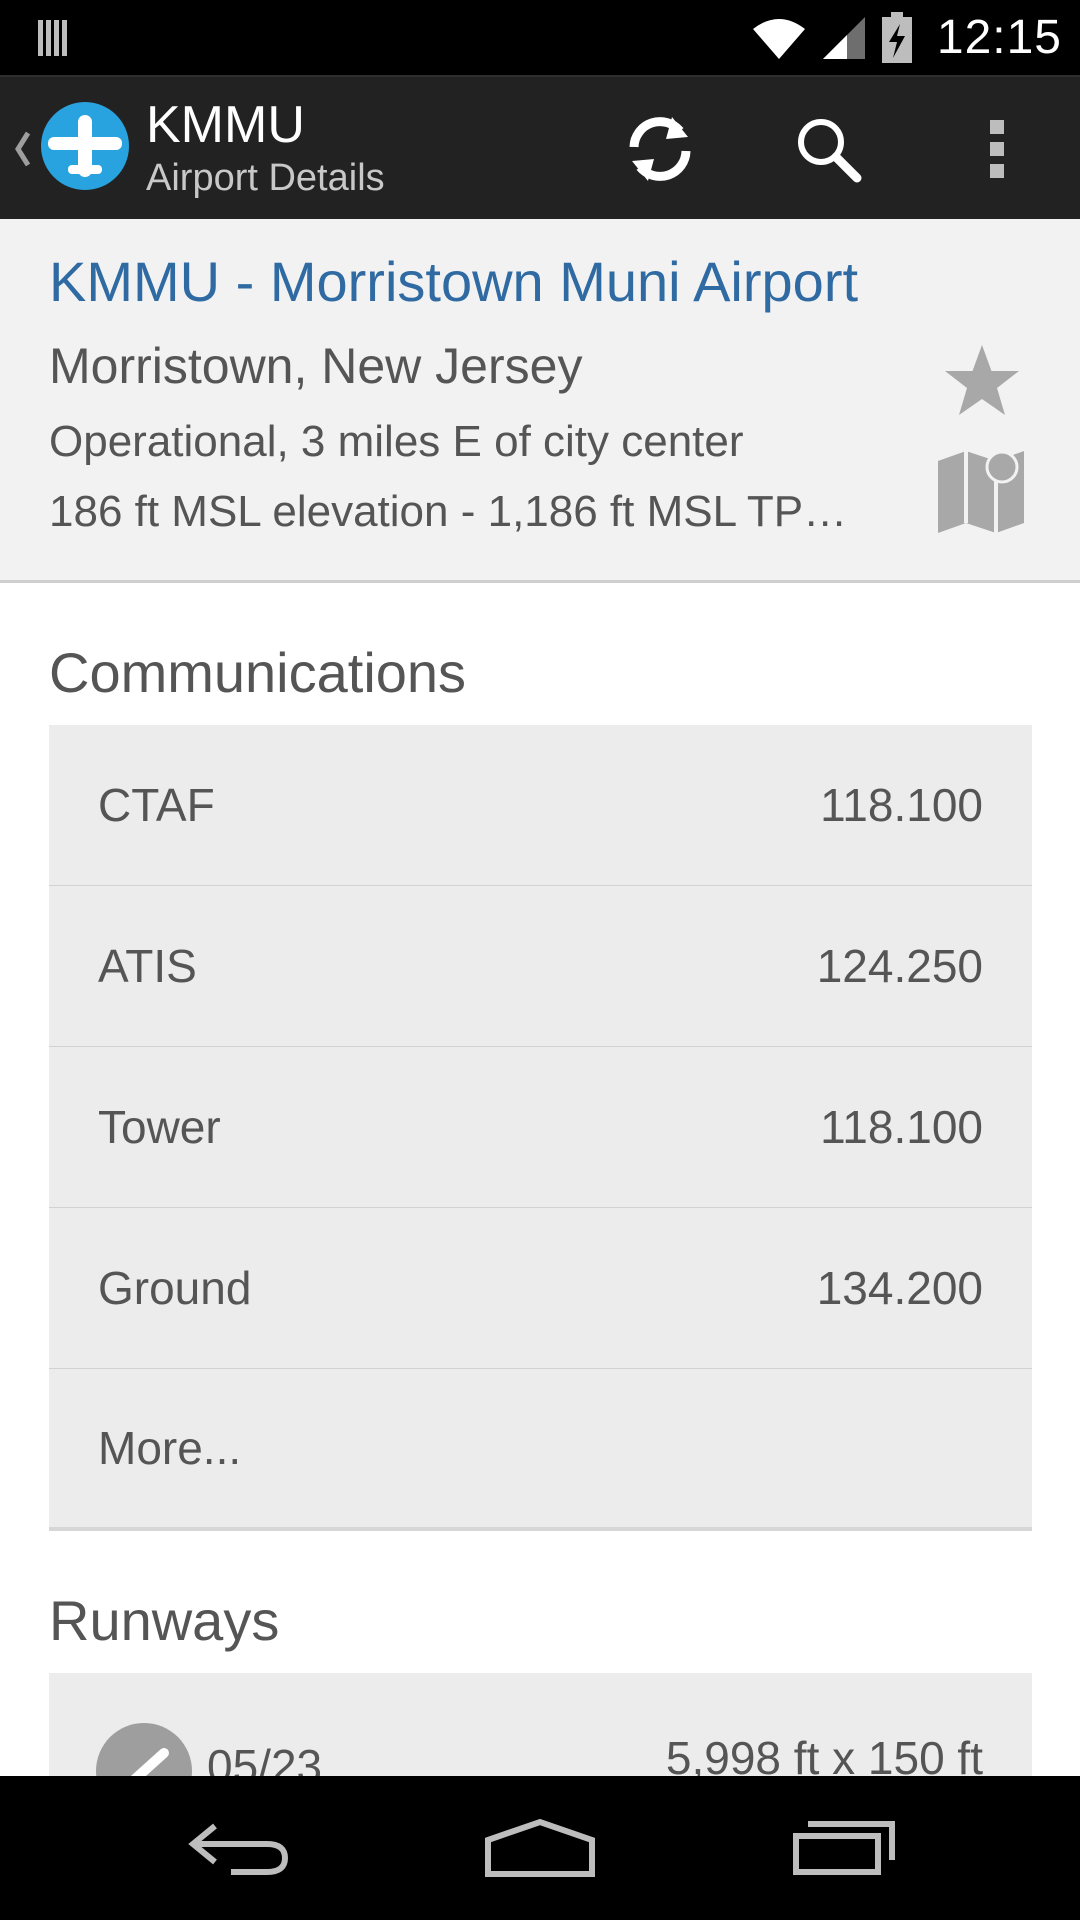  What do you see at coordinates (778, 38) in the screenshot?
I see `wifi-icon` at bounding box center [778, 38].